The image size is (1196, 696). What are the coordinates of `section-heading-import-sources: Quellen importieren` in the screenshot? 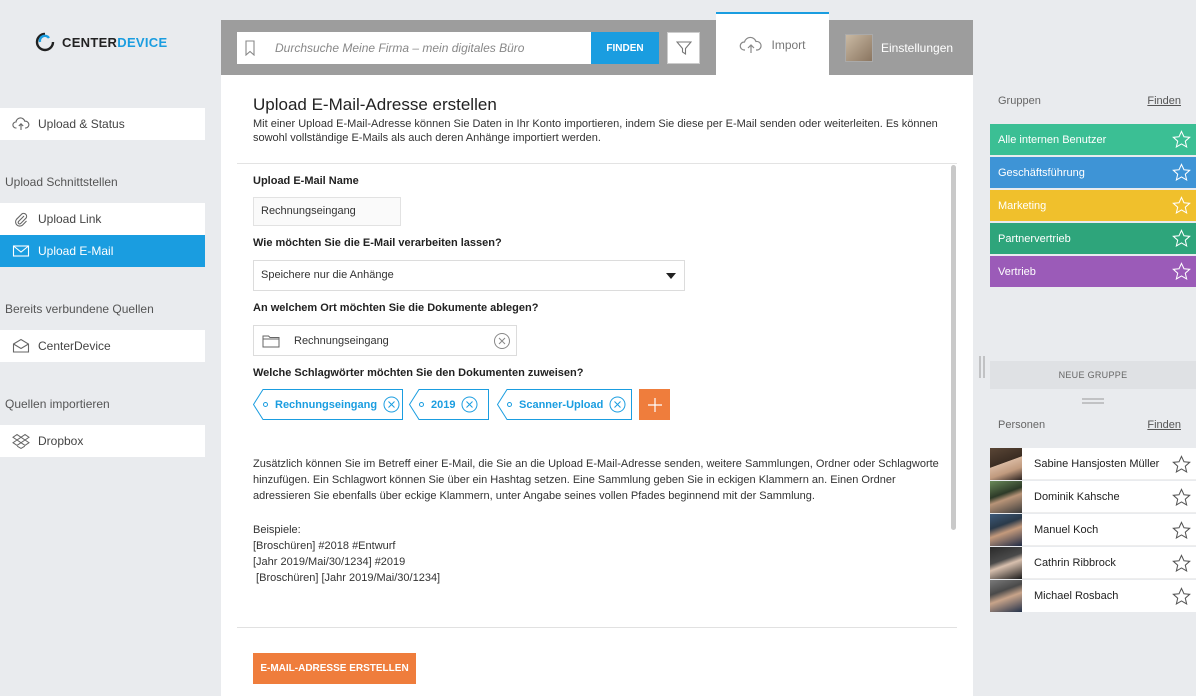 It's located at (57, 404).